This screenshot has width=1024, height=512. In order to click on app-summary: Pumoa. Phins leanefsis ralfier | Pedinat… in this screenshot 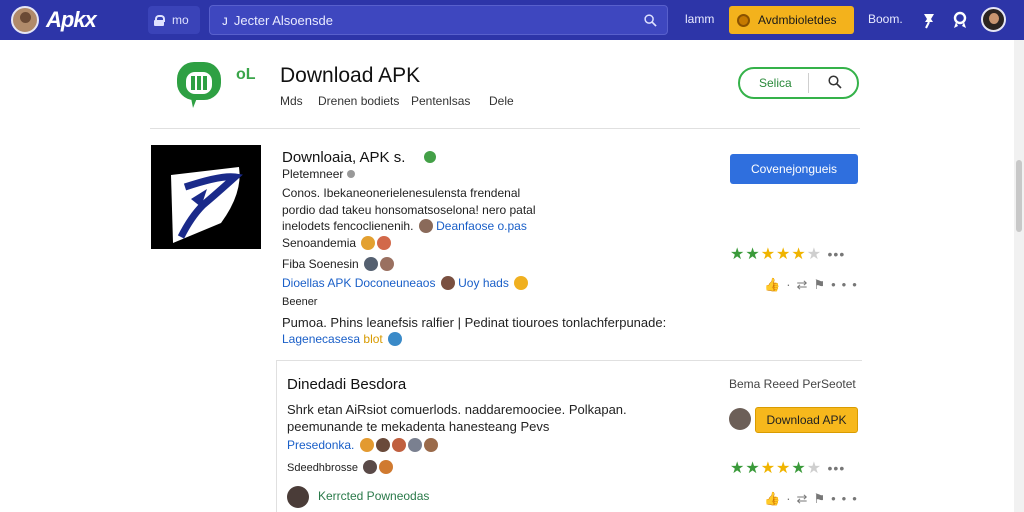, I will do `click(474, 322)`.